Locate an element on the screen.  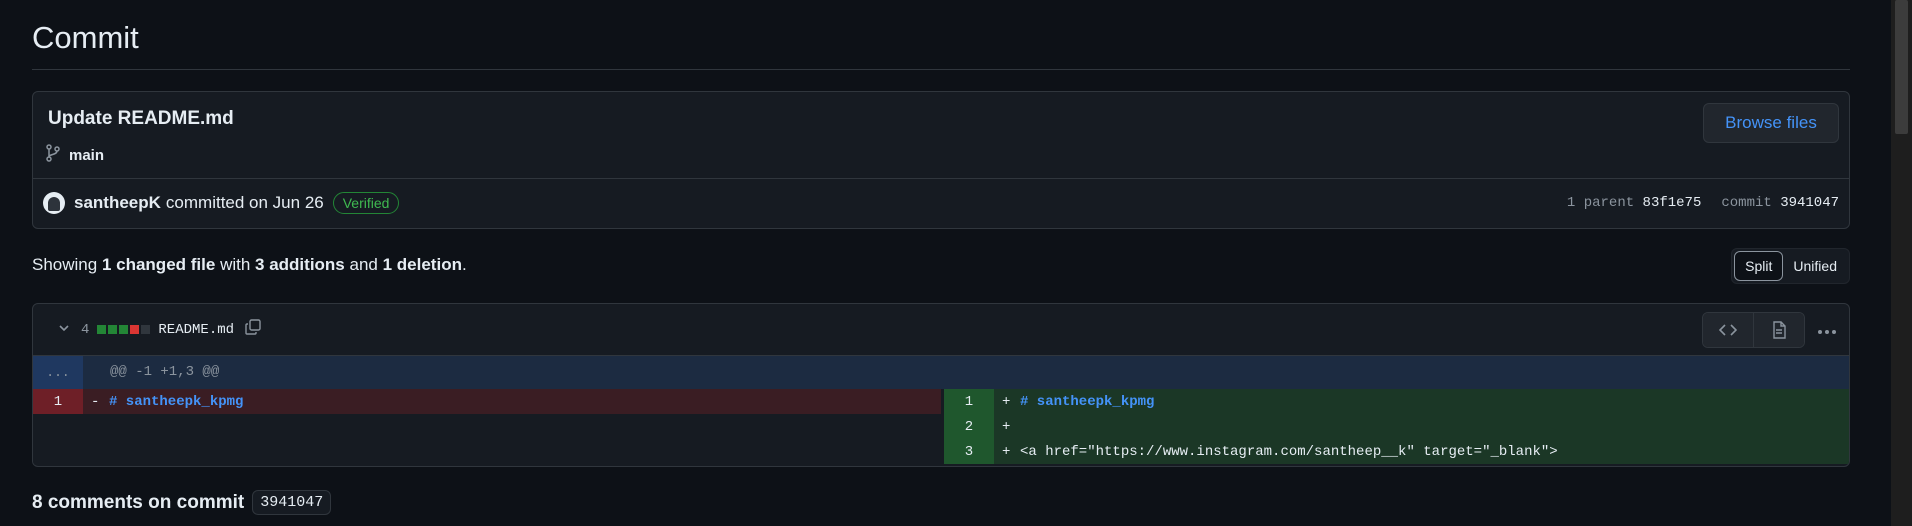
scrollbar-thumb is located at coordinates (1901, 67).